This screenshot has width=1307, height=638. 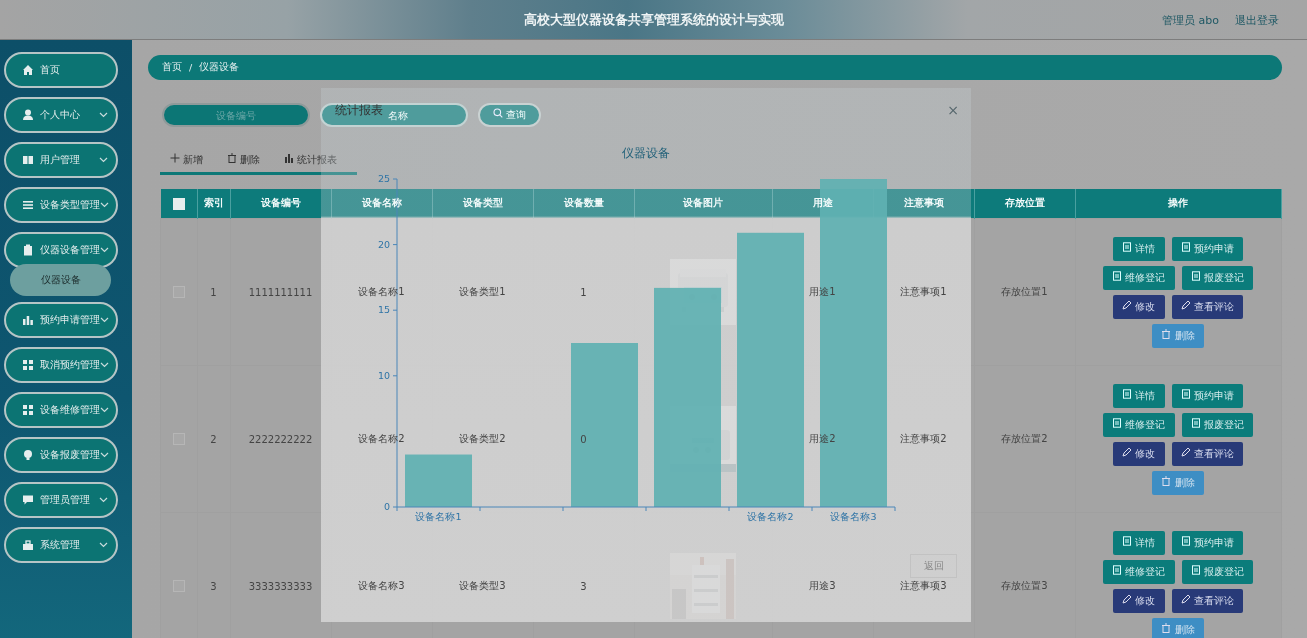 I want to click on close-button: ×, so click(x=953, y=110).